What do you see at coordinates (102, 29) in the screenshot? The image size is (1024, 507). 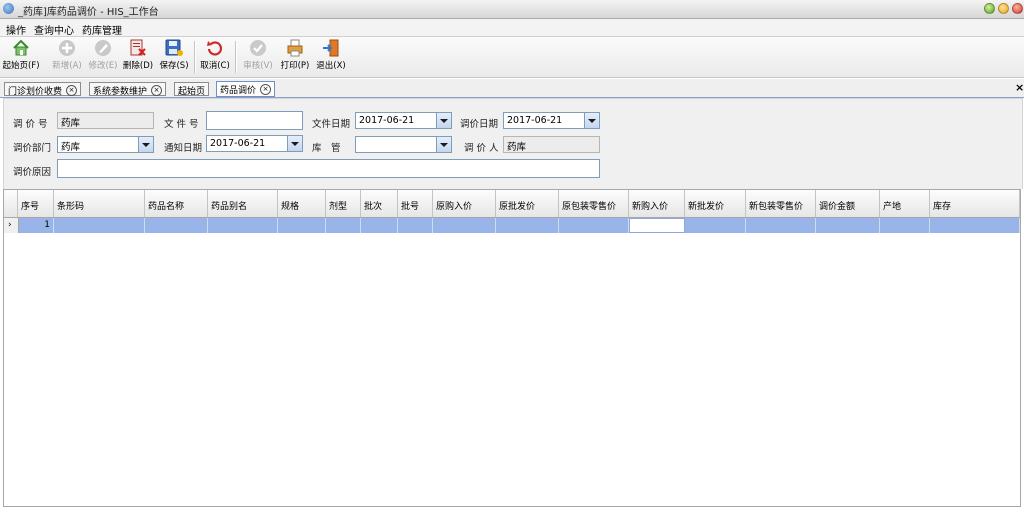 I see `menu-pharmacy-management: 药库管理` at bounding box center [102, 29].